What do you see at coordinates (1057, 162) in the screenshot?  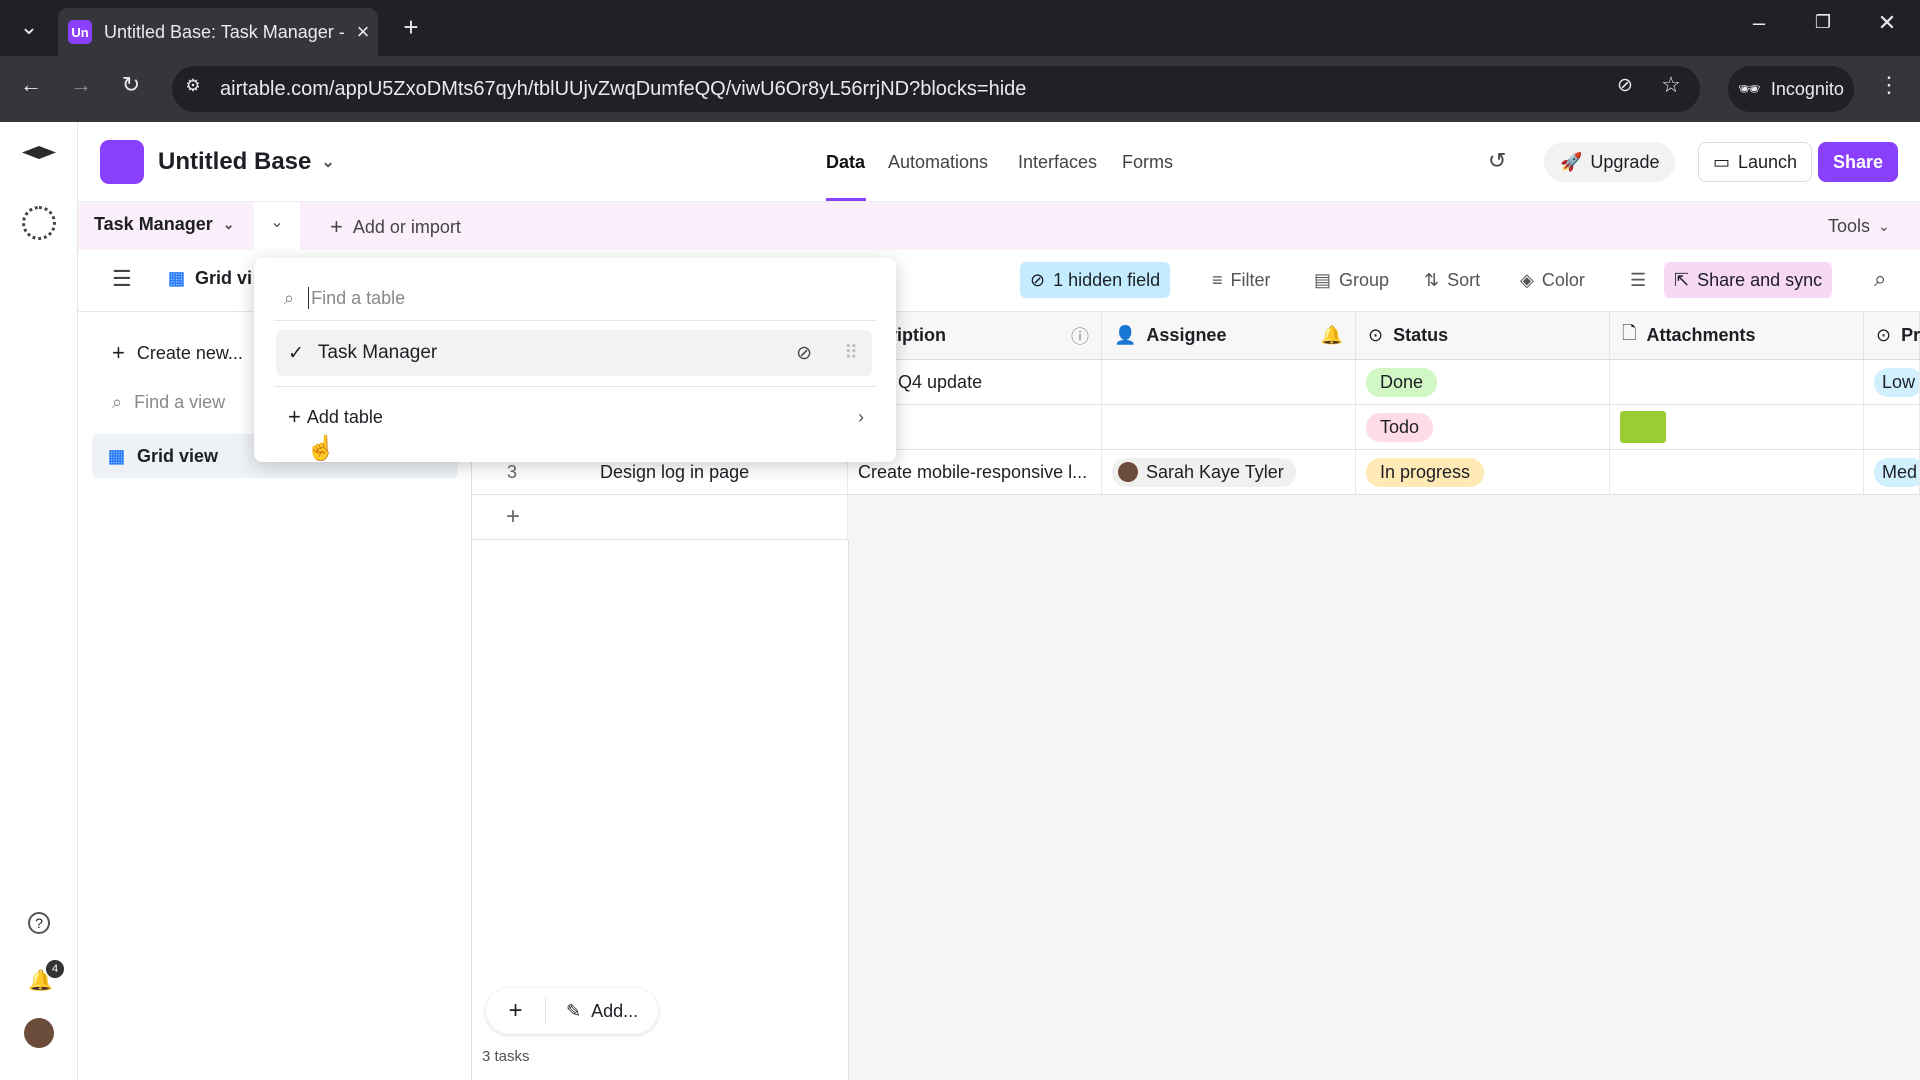 I see `tab-interfaces: Interfaces` at bounding box center [1057, 162].